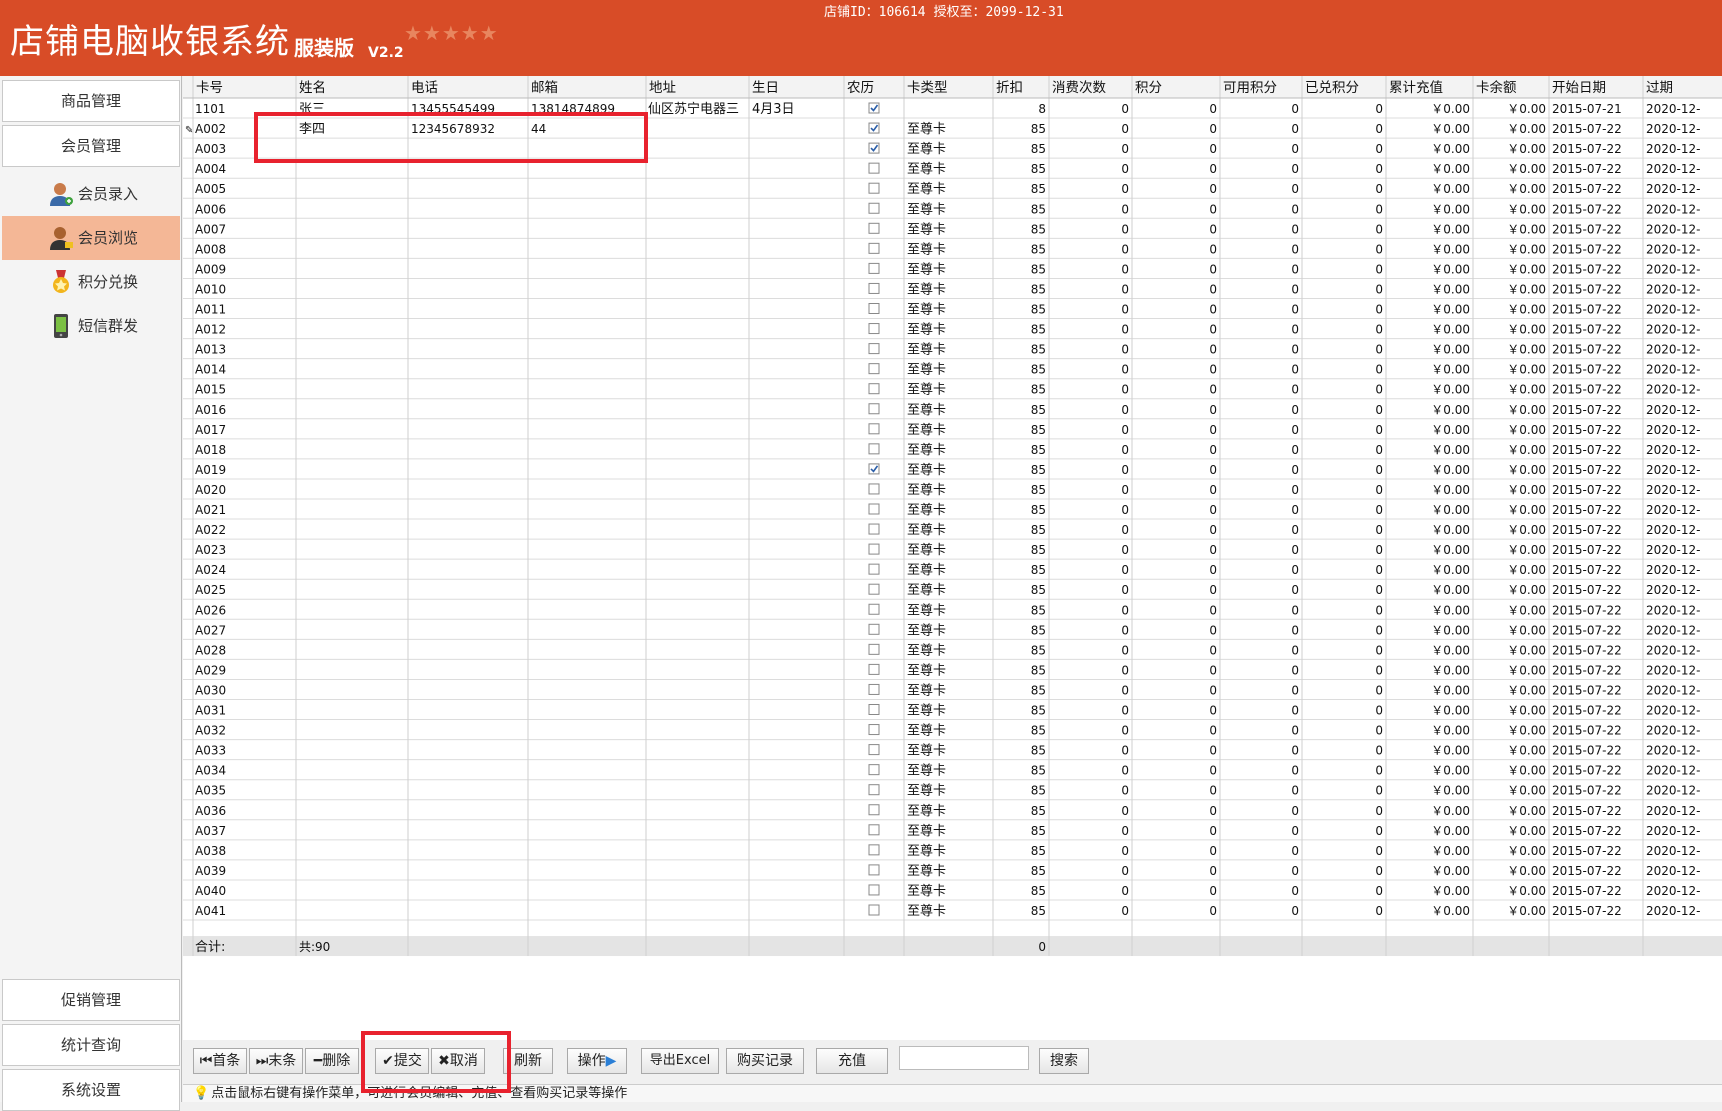 The image size is (1722, 1111). What do you see at coordinates (91, 1000) in the screenshot?
I see `sidebar-item-promotion: 促销管理` at bounding box center [91, 1000].